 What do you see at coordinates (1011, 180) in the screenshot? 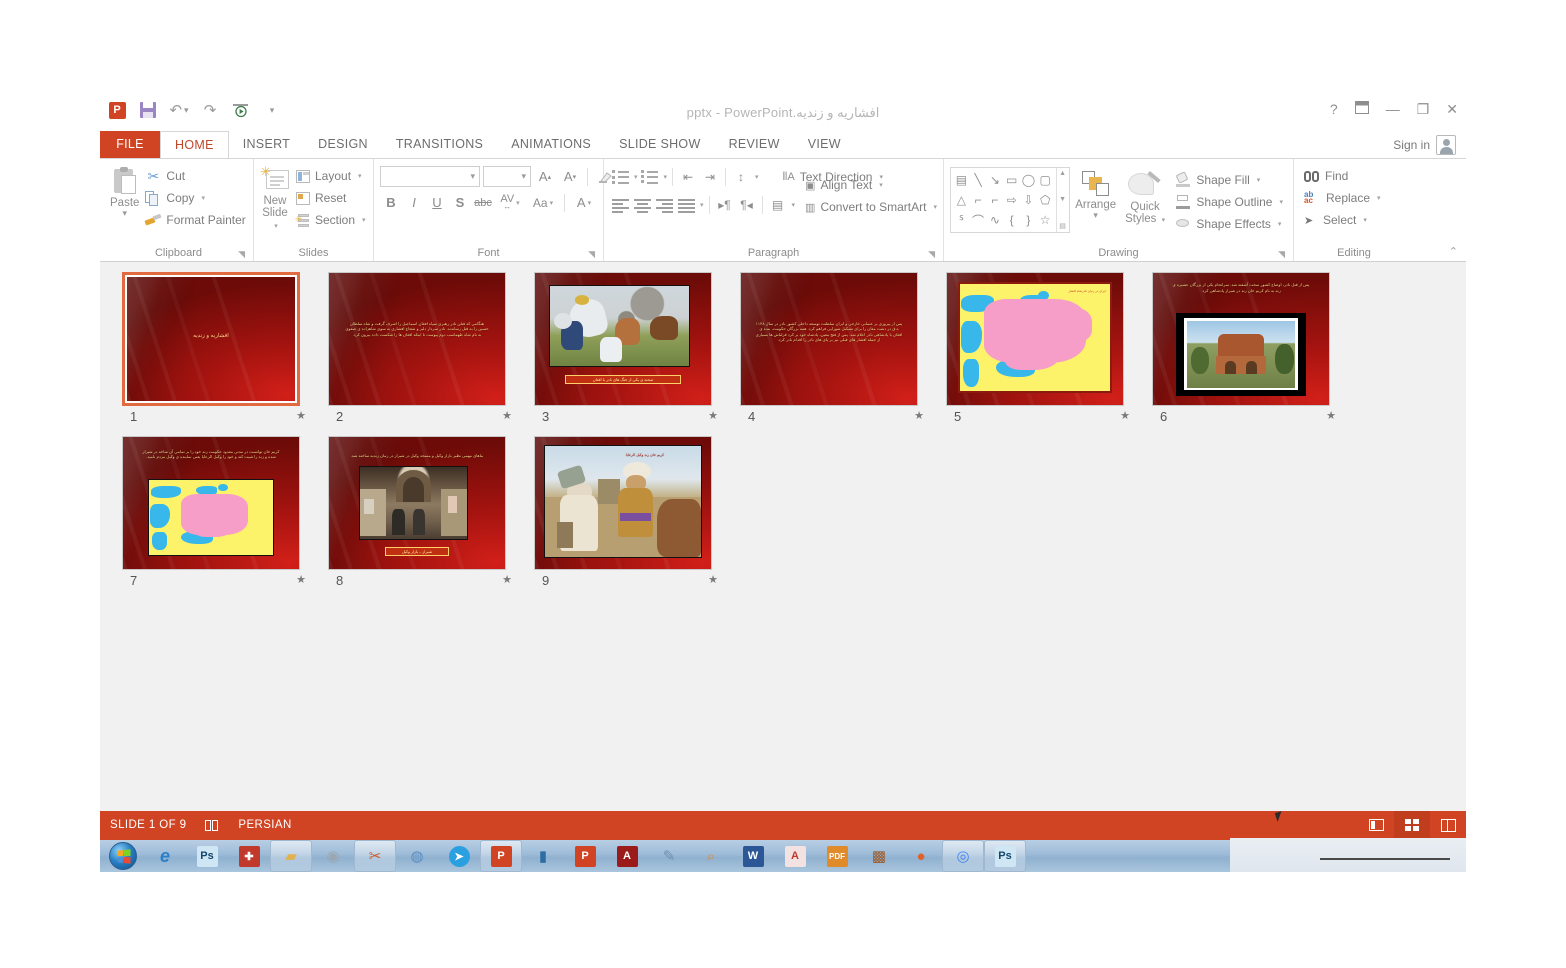
I see `shape-rectangle-icon: ▭` at bounding box center [1011, 180].